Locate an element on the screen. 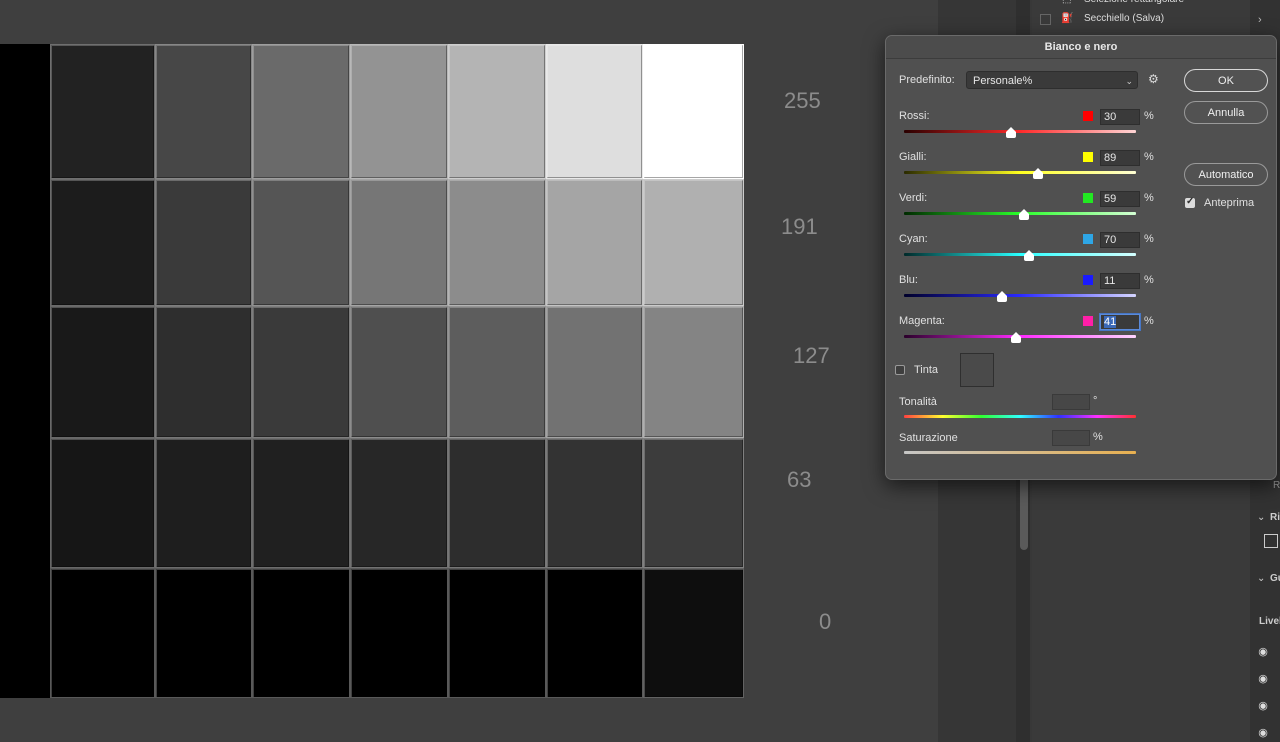 This screenshot has height=742, width=1280. hue-field is located at coordinates (1071, 402).